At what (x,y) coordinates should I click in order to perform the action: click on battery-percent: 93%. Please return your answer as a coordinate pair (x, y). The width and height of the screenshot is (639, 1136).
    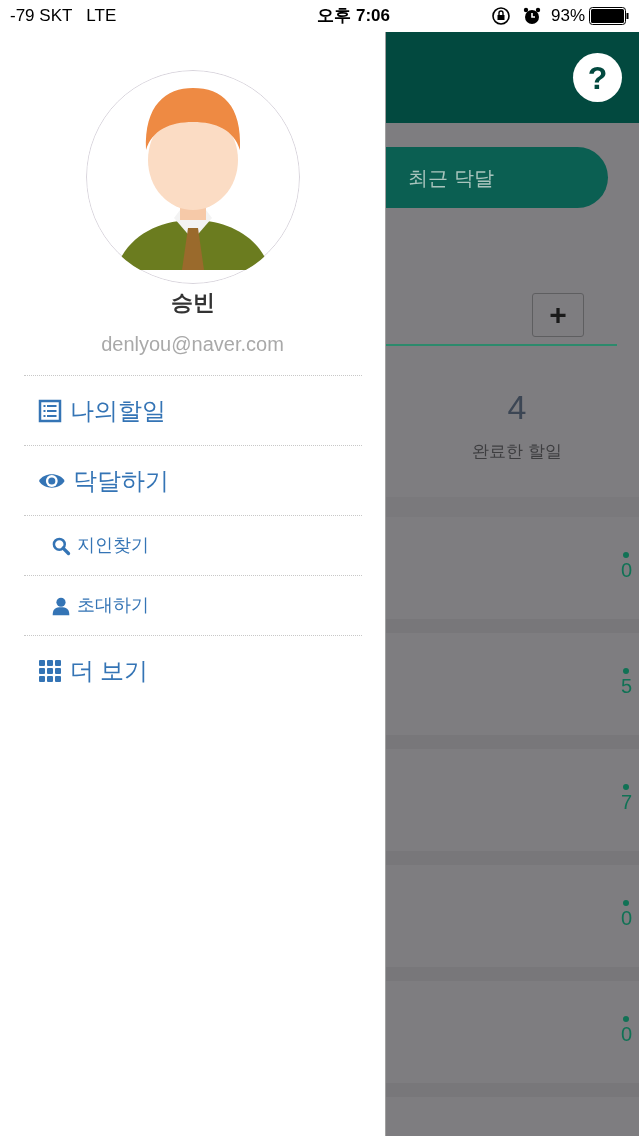
    Looking at the image, I should click on (567, 16).